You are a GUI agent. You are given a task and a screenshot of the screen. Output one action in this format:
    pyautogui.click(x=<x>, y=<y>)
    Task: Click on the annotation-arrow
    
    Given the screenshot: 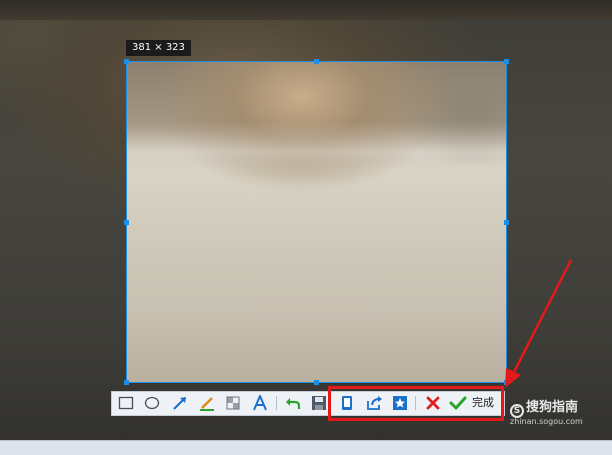 What is the action you would take?
    pyautogui.click(x=539, y=323)
    